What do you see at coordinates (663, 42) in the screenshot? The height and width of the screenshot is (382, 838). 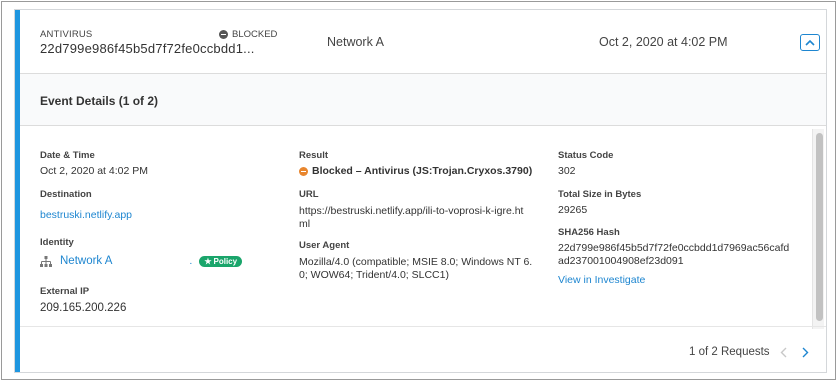 I see `header-date: Oct 2, 2020 at 4:02 PM` at bounding box center [663, 42].